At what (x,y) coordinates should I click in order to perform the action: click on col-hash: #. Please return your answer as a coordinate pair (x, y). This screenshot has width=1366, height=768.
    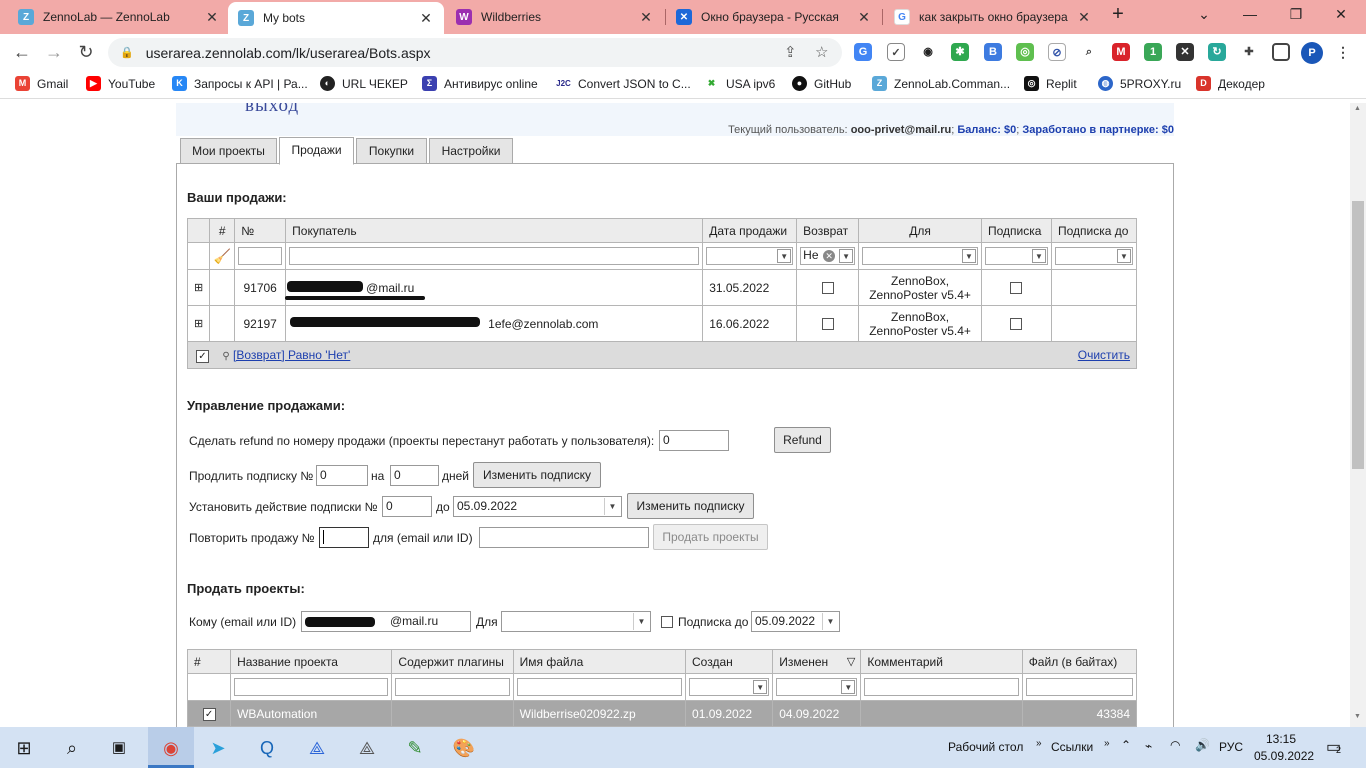
    Looking at the image, I should click on (222, 230).